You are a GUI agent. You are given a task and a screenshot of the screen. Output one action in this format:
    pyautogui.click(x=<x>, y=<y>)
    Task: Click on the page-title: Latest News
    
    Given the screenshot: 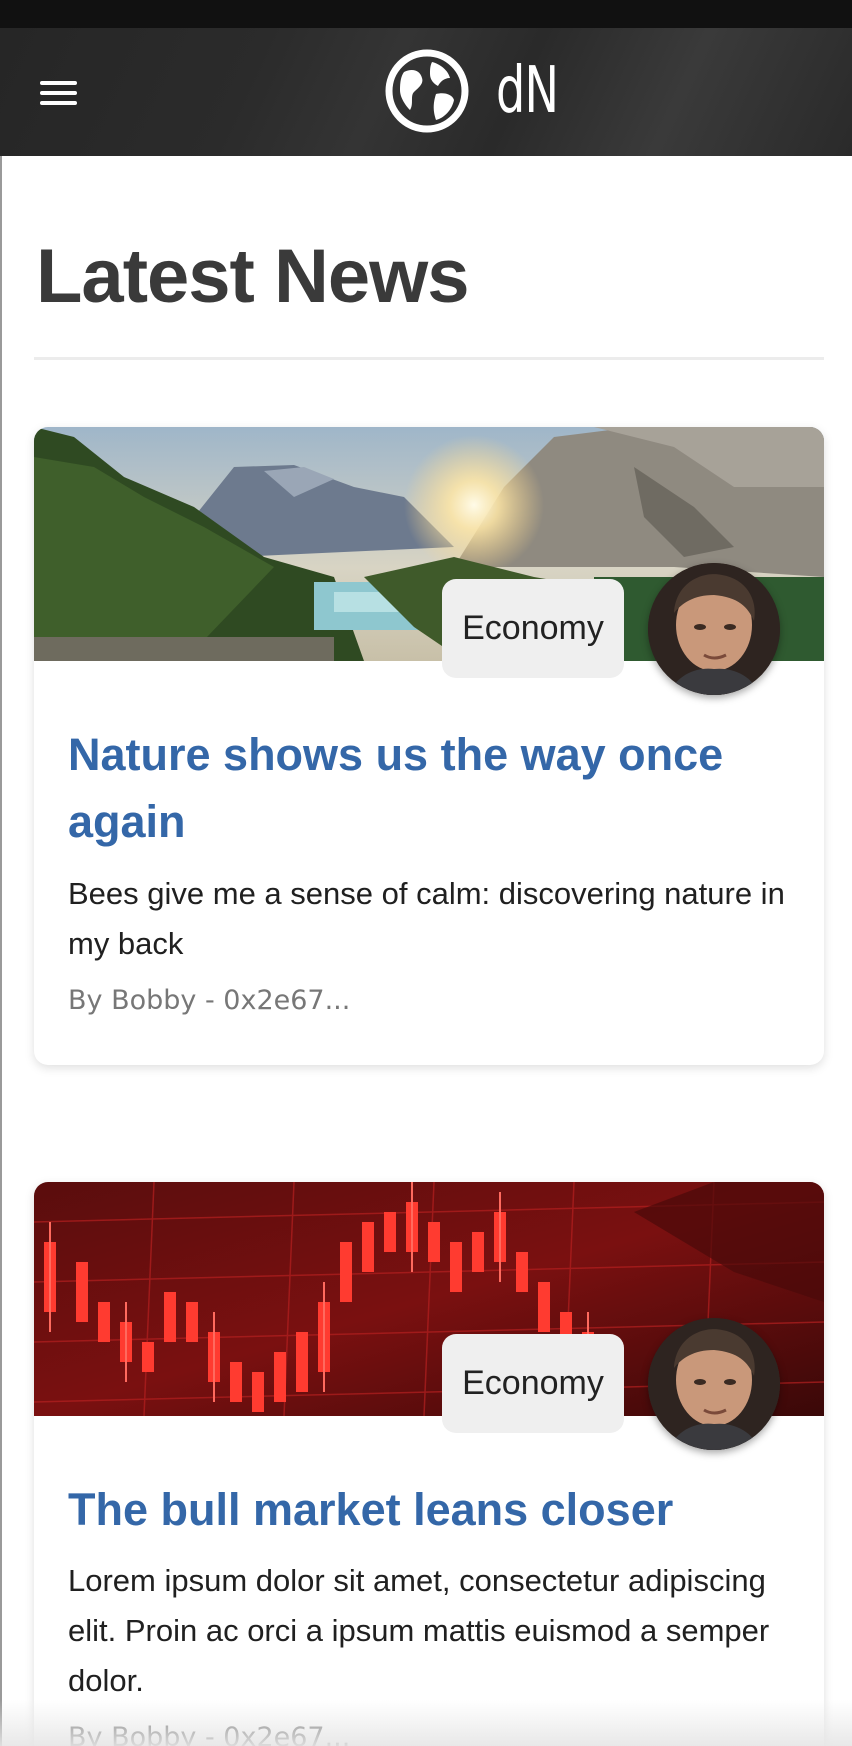 What is the action you would take?
    pyautogui.click(x=252, y=276)
    